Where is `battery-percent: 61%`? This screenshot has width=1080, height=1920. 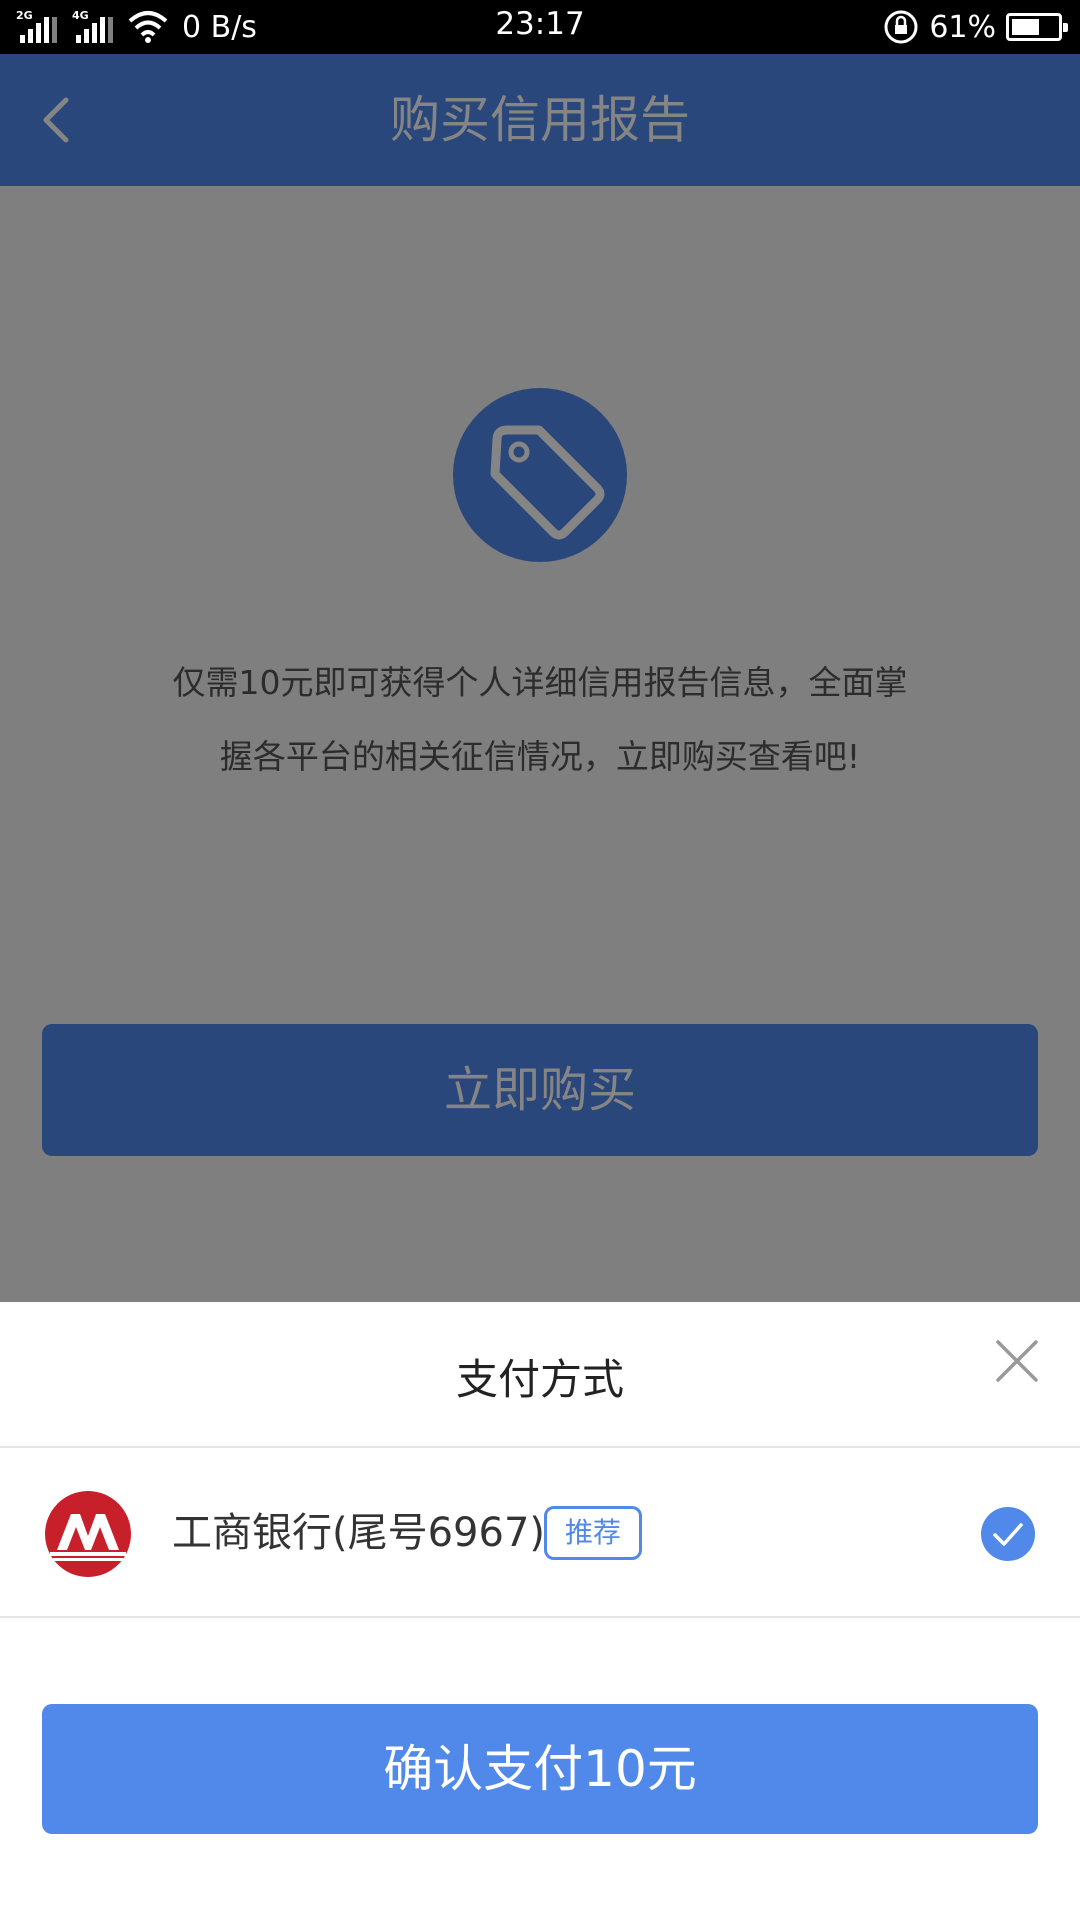
battery-percent: 61% is located at coordinates (962, 27).